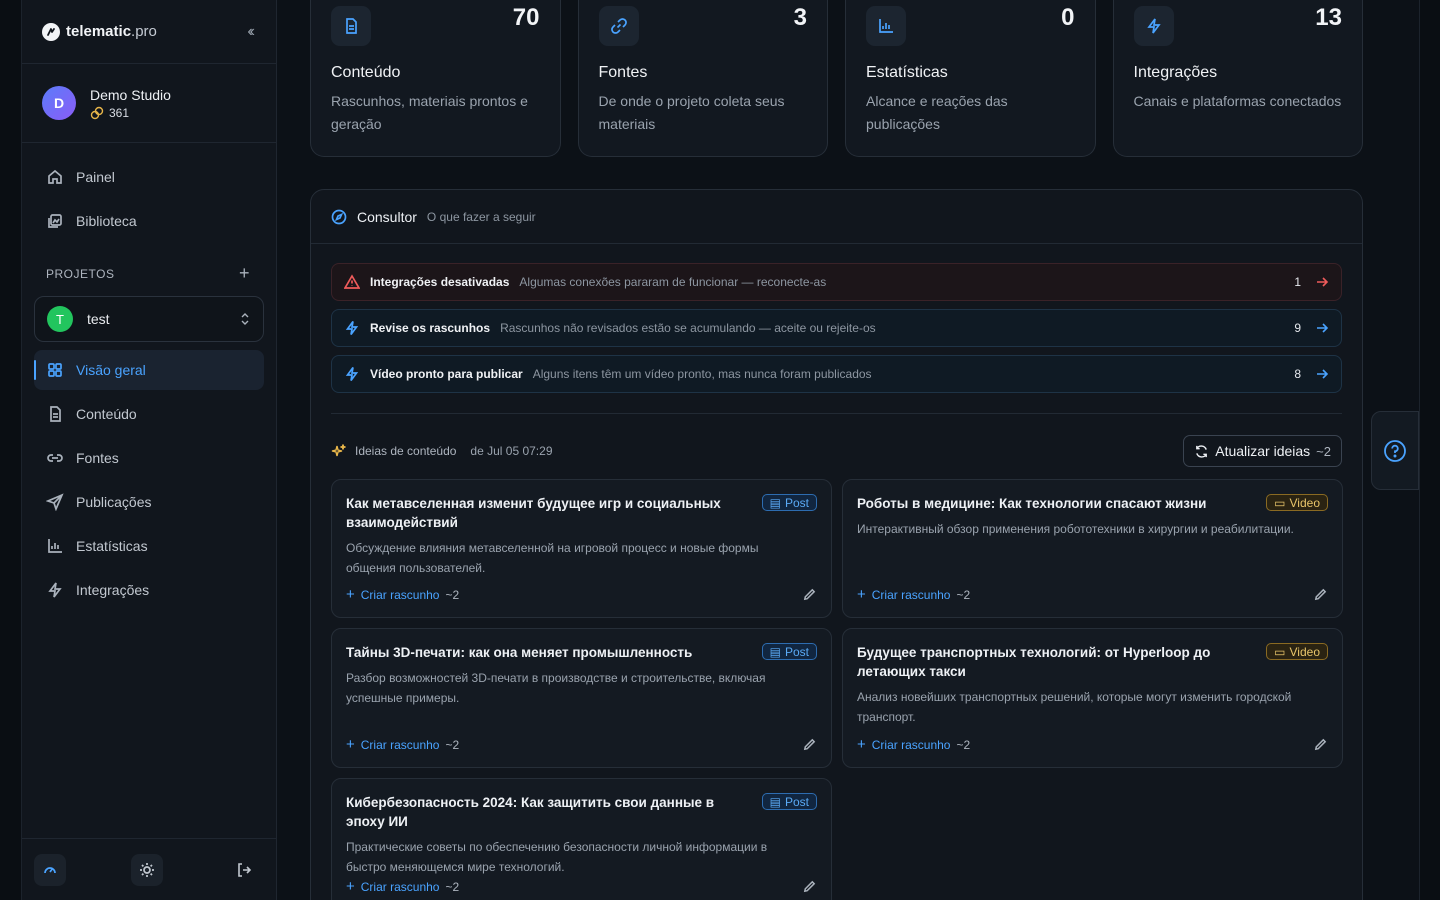  What do you see at coordinates (50, 869) in the screenshot?
I see `usage-button` at bounding box center [50, 869].